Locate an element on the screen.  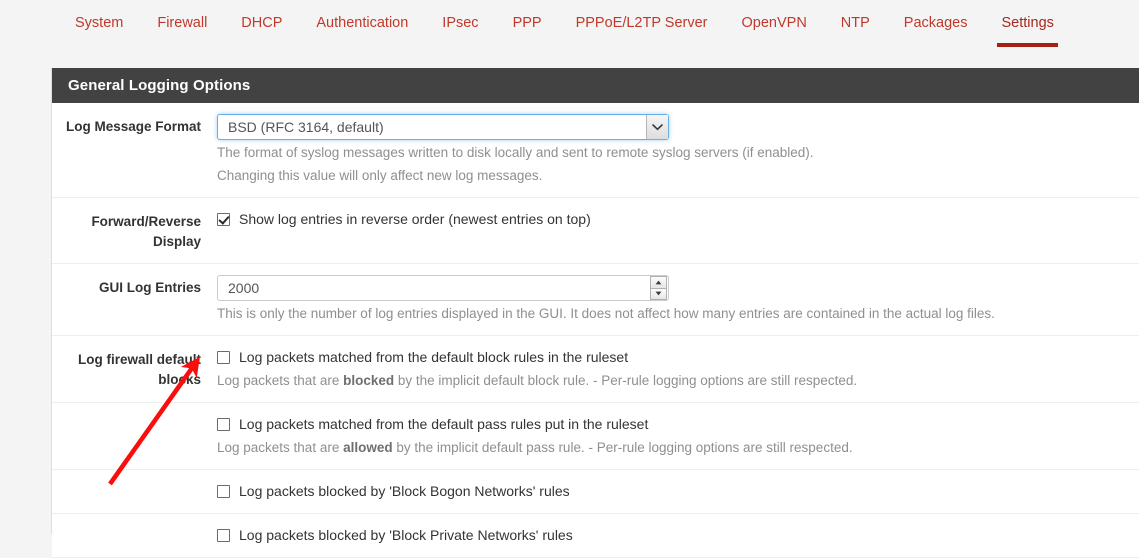
nav-tab-label: Authentication is located at coordinates (362, 23).